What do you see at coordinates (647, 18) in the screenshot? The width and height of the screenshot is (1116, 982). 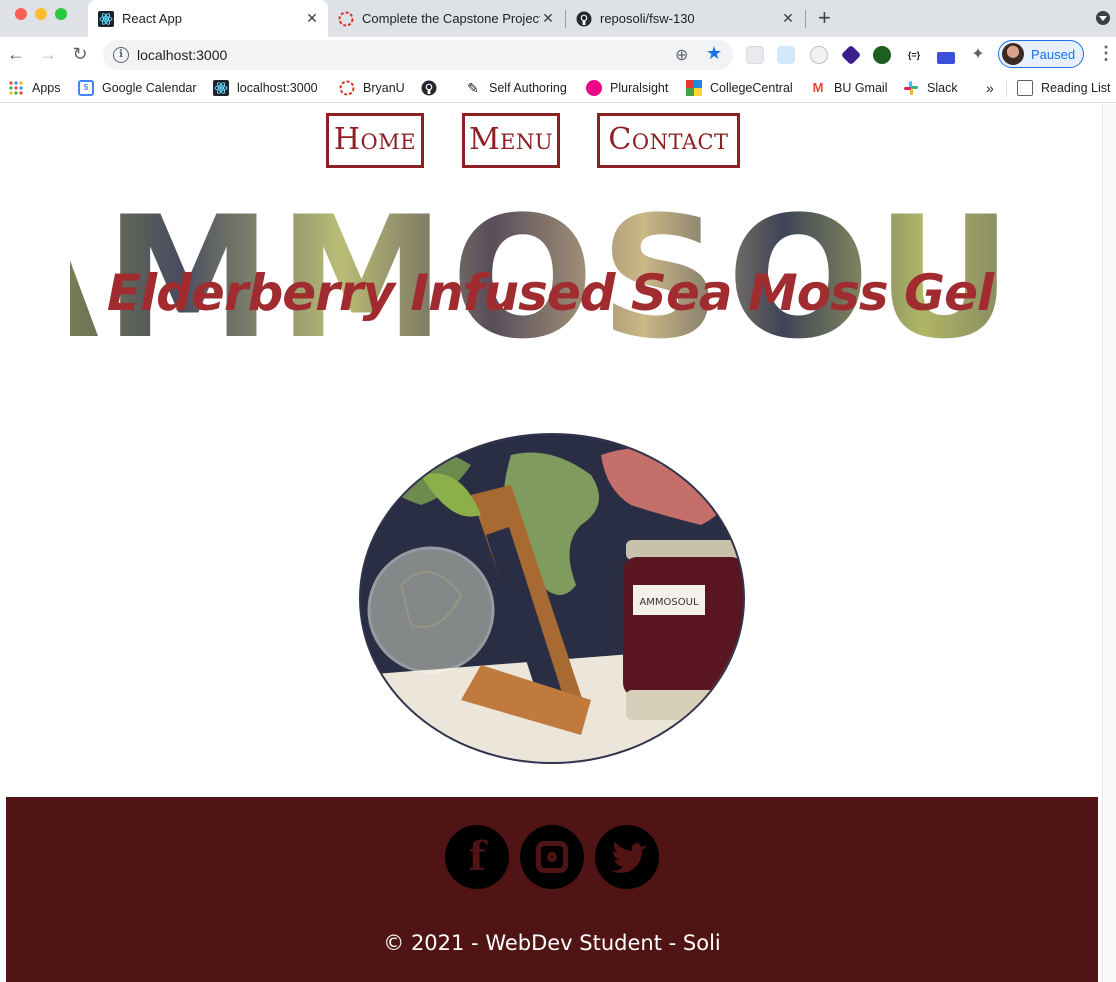 I see `tab-title: reposoli/fsw-130` at bounding box center [647, 18].